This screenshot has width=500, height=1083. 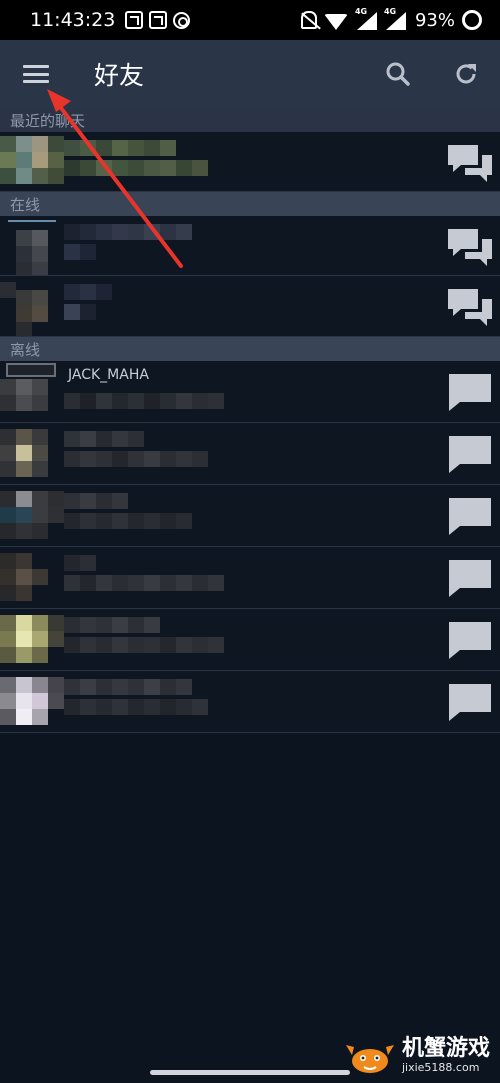 I want to click on hamburger-menu-icon, so click(x=36, y=74).